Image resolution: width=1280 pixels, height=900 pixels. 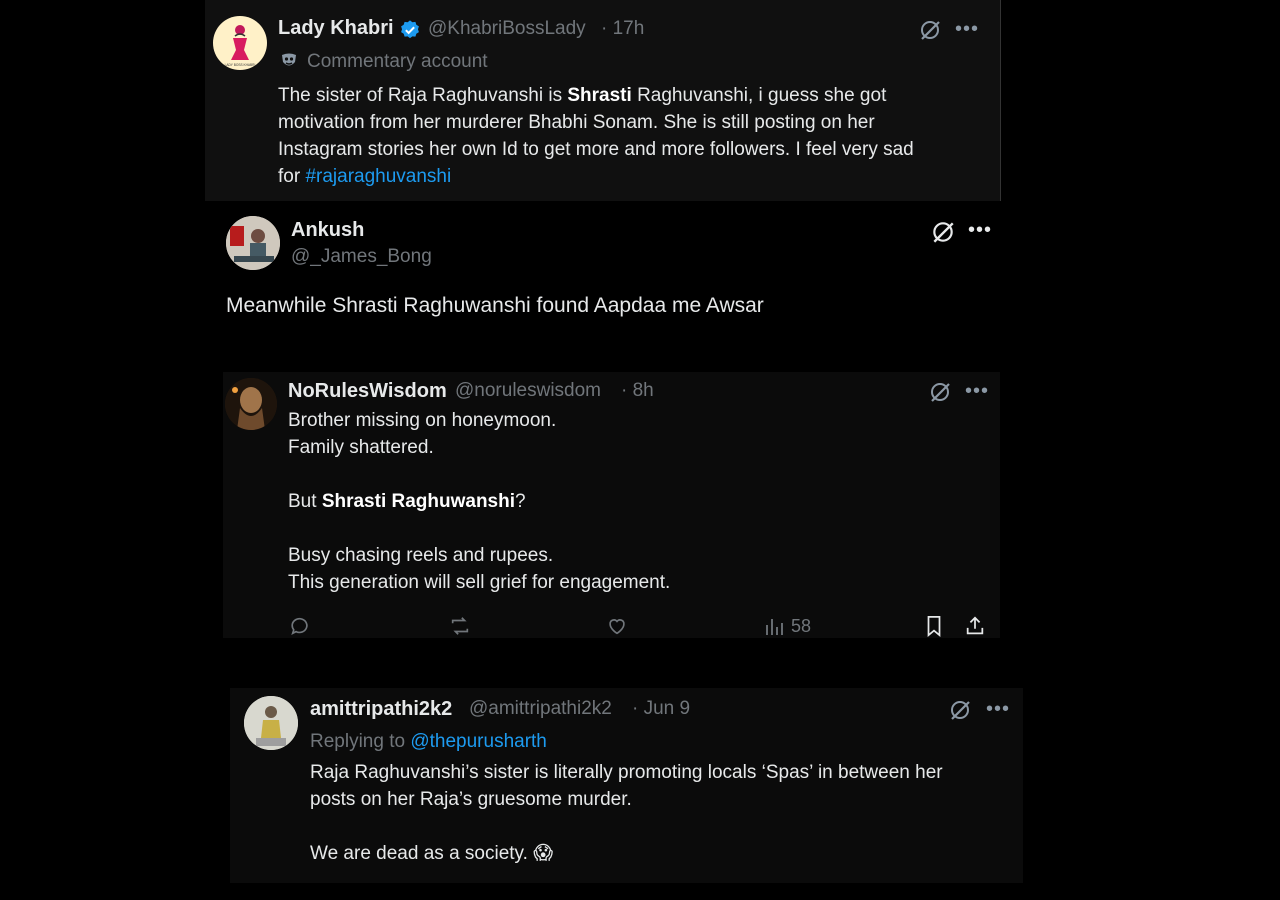 I want to click on replying-to-label: Replying to, so click(x=360, y=741).